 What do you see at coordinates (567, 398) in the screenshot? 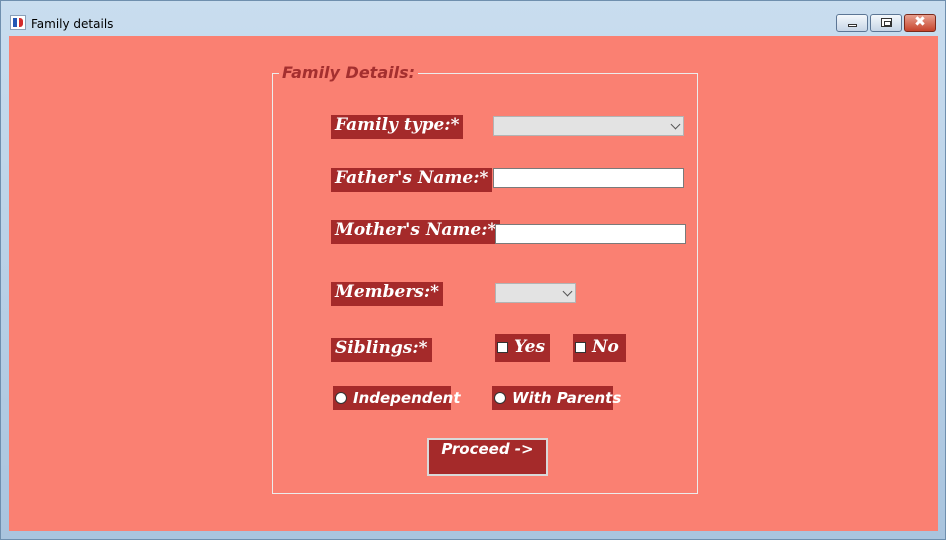
I see `with-parents-label: With Parents` at bounding box center [567, 398].